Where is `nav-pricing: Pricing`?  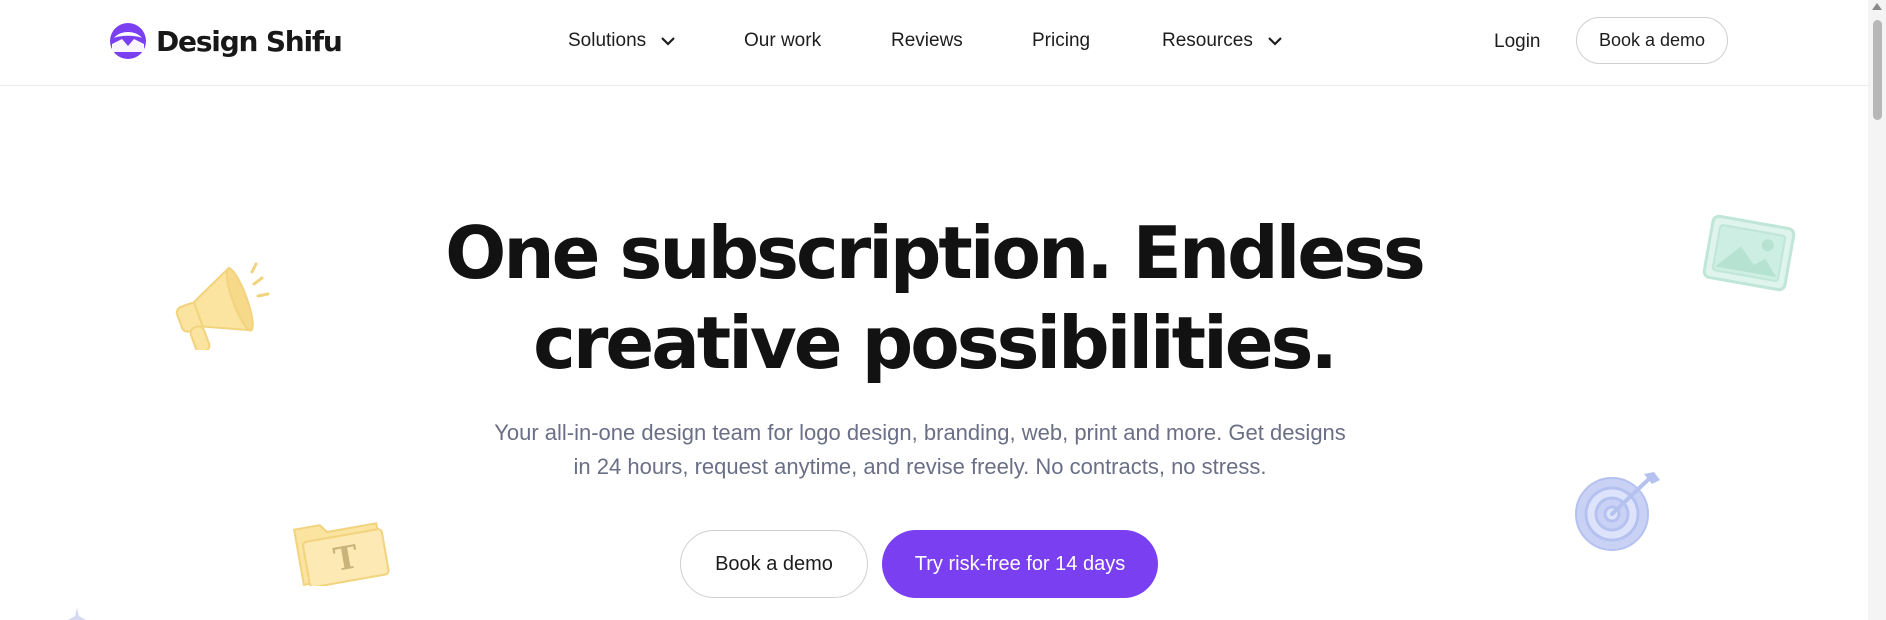
nav-pricing: Pricing is located at coordinates (1061, 41).